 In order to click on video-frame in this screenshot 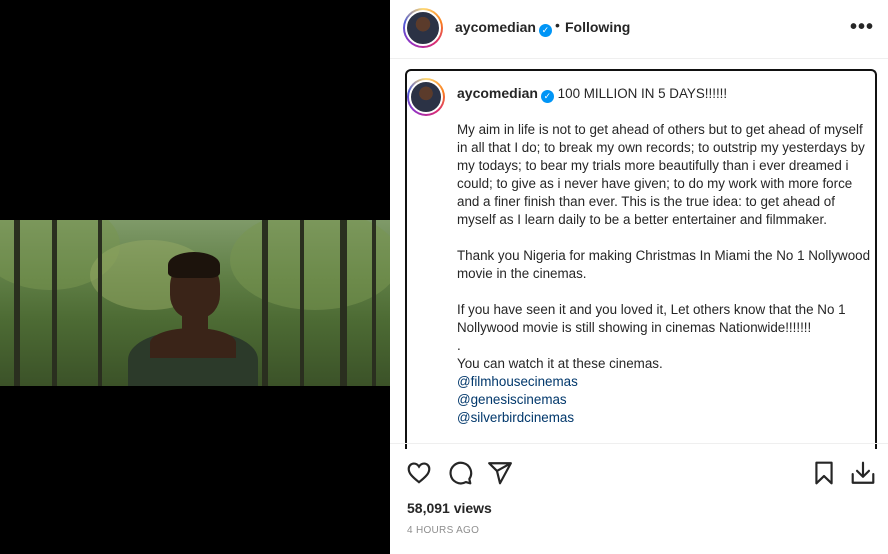, I will do `click(195, 303)`.